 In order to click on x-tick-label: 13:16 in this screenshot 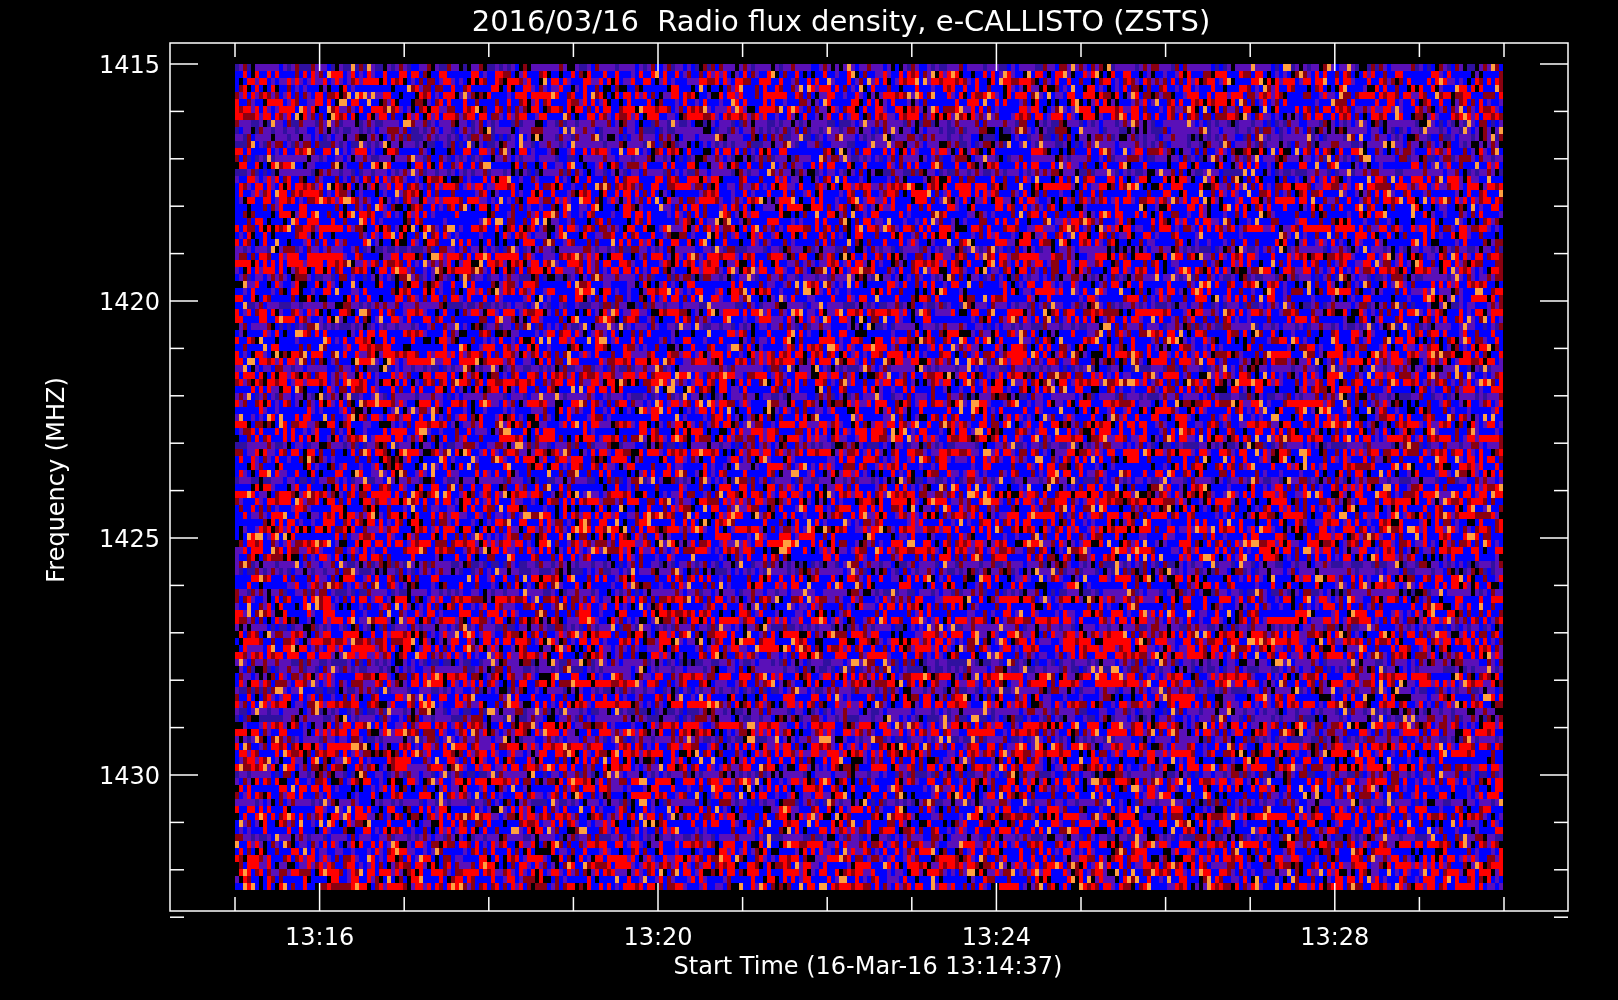, I will do `click(320, 937)`.